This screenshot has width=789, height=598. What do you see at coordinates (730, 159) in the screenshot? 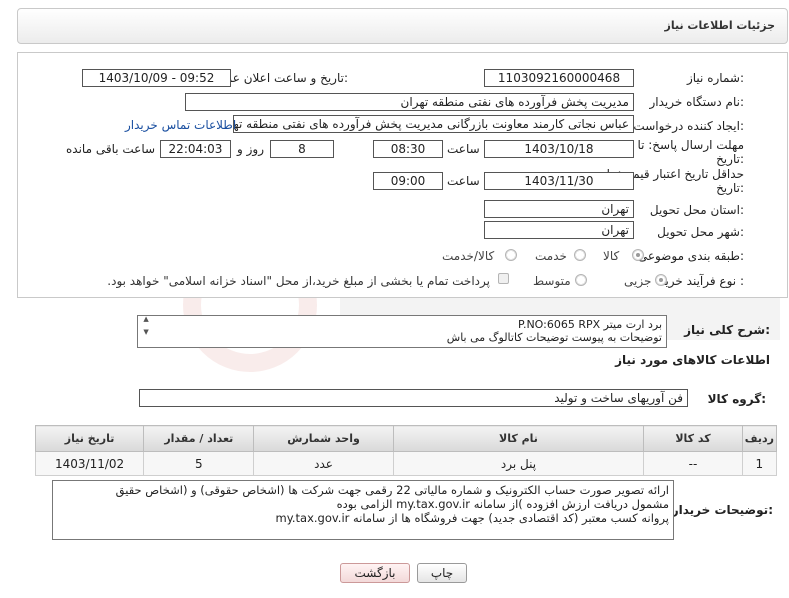
I see `deadline-date-label: تاریخ:` at bounding box center [730, 159].